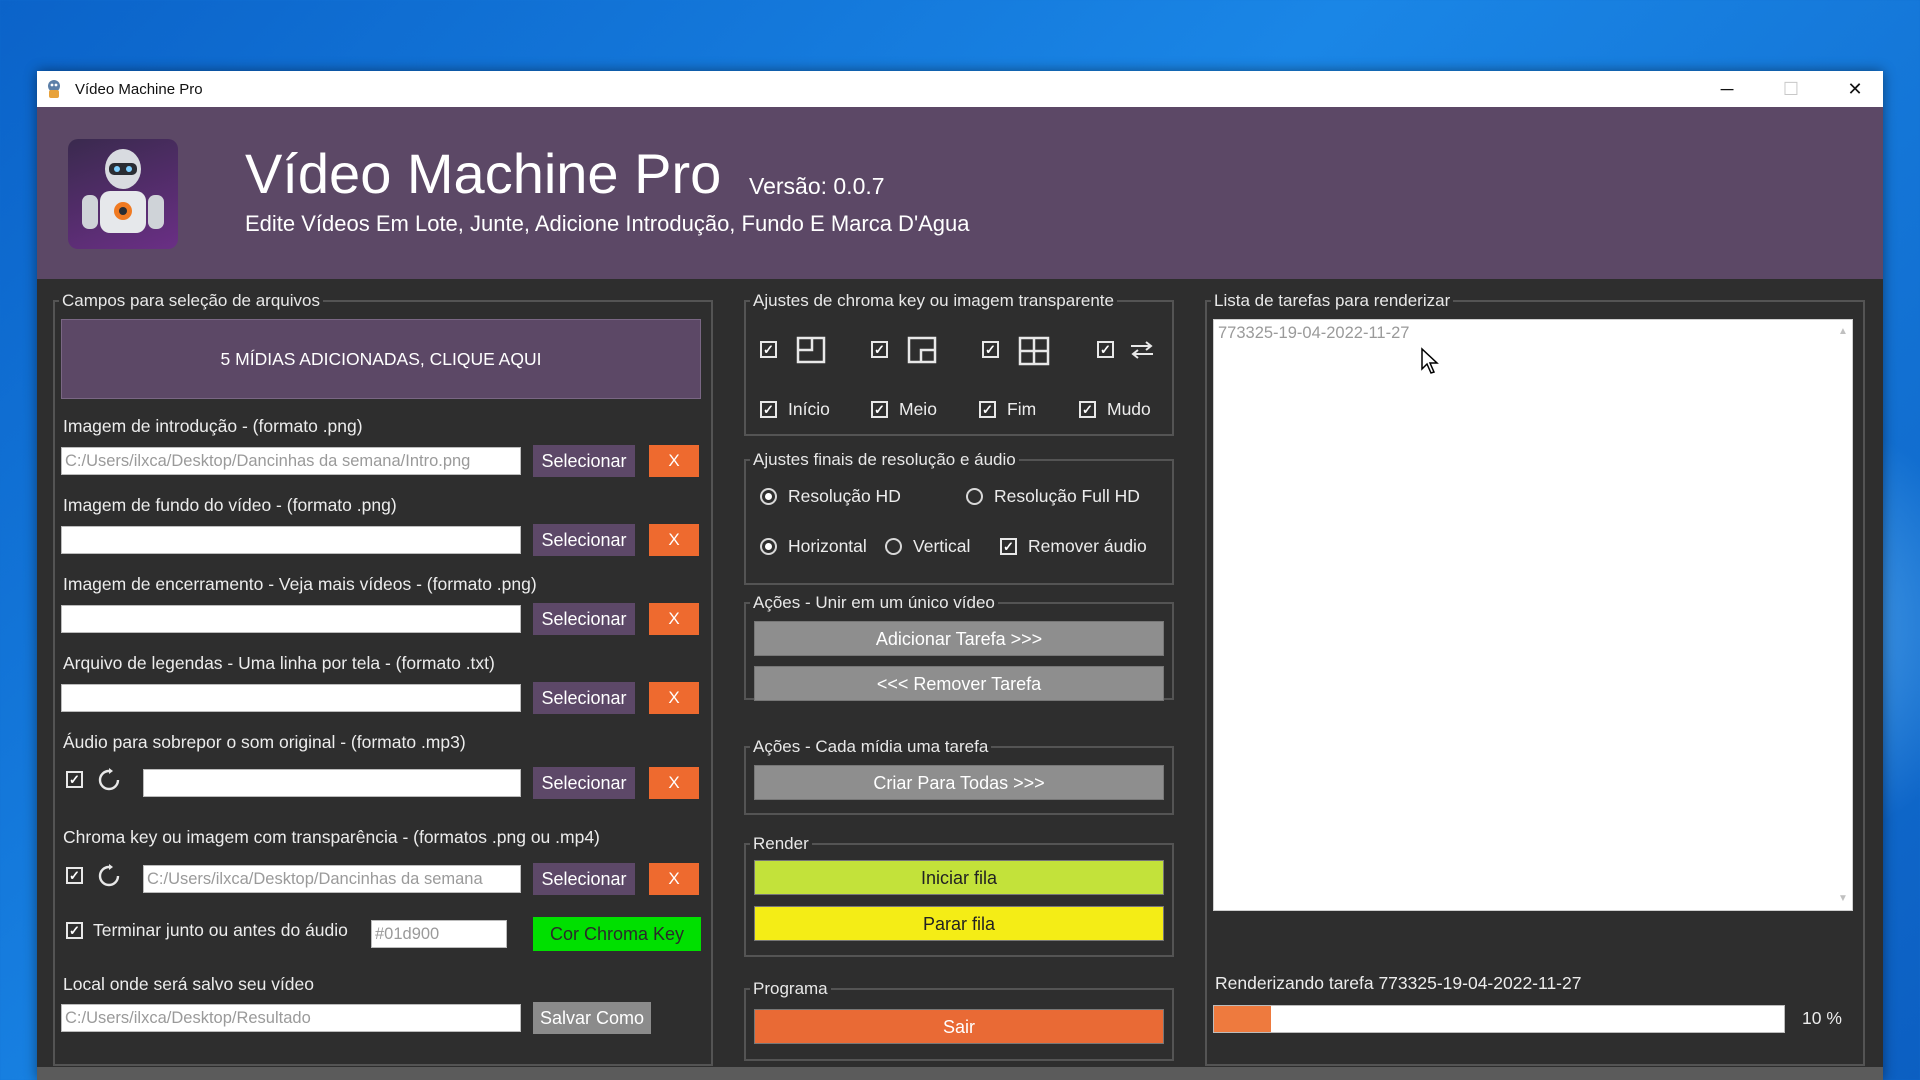 The width and height of the screenshot is (1920, 1080). Describe the element at coordinates (54, 89) in the screenshot. I see `app-icon` at that location.